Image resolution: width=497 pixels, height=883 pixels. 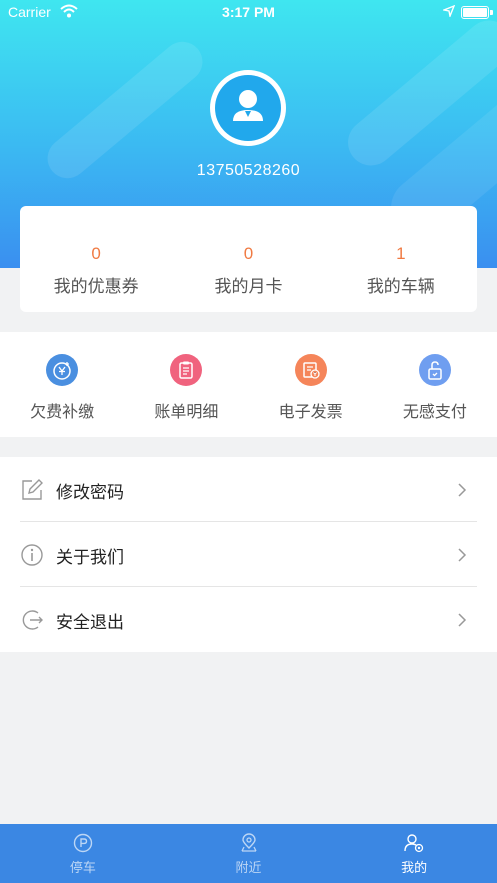 I want to click on info-icon, so click(x=32, y=555).